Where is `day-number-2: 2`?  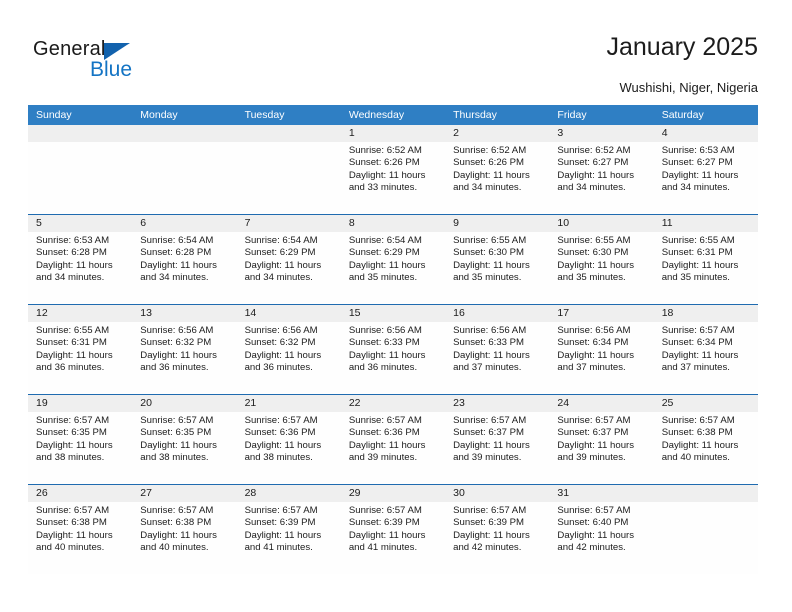
day-number-2: 2 is located at coordinates (497, 133).